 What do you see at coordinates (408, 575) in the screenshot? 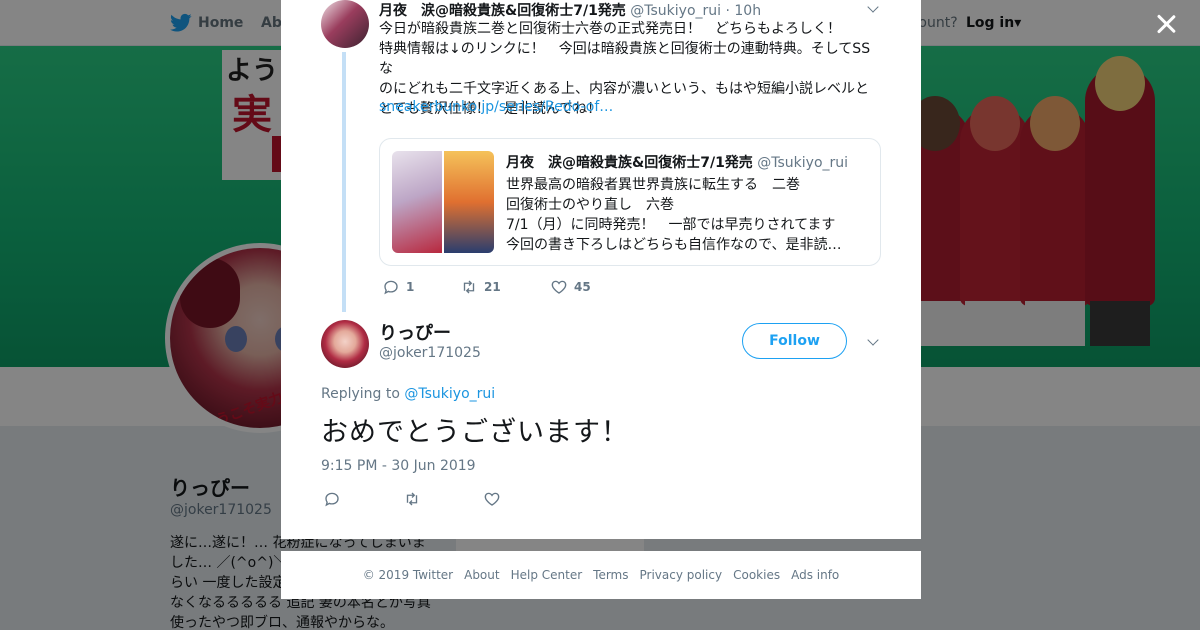
I see `footer-copyright: © 2019 Twitter` at bounding box center [408, 575].